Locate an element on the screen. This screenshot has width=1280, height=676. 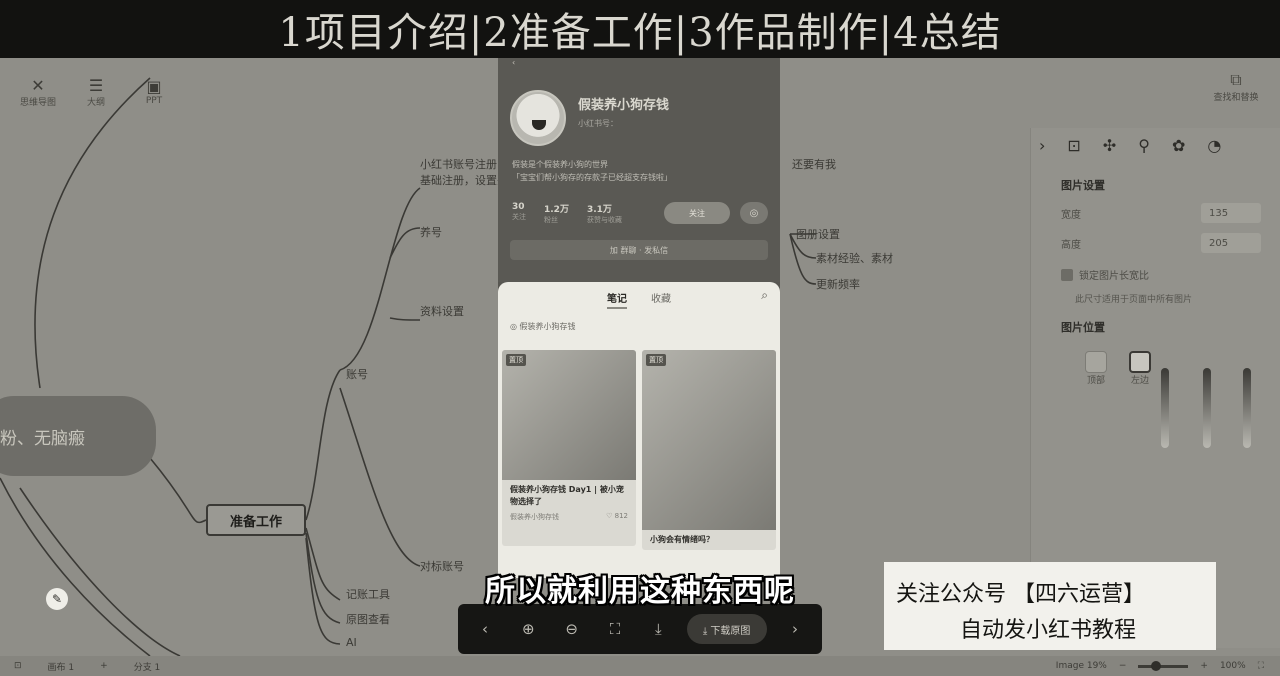
node-image-viewer: 原图查看 is located at coordinates (368, 619).